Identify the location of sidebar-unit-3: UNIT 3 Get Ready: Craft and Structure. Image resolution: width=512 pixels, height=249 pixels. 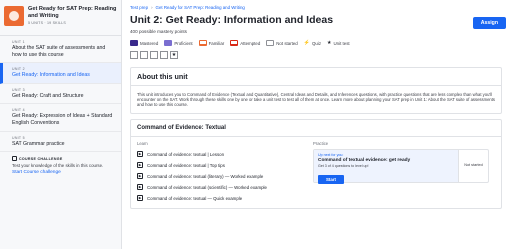
(60, 94).